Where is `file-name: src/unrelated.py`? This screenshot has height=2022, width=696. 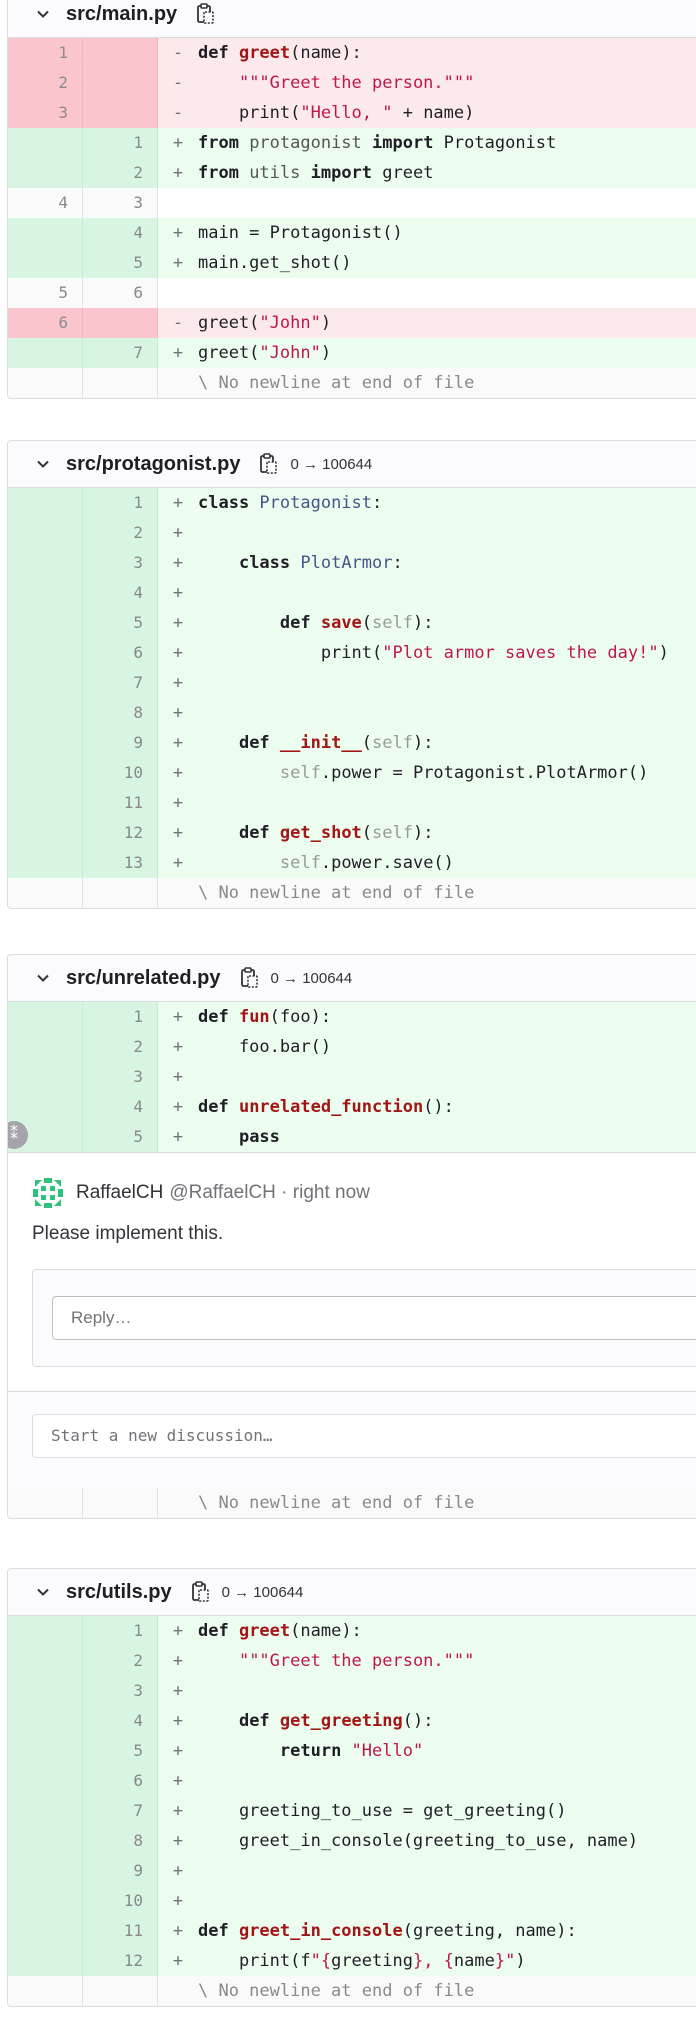 file-name: src/unrelated.py is located at coordinates (143, 978).